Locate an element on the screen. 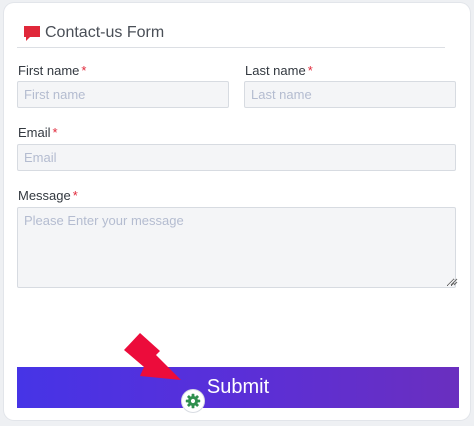  submit-button: Submit is located at coordinates (238, 387).